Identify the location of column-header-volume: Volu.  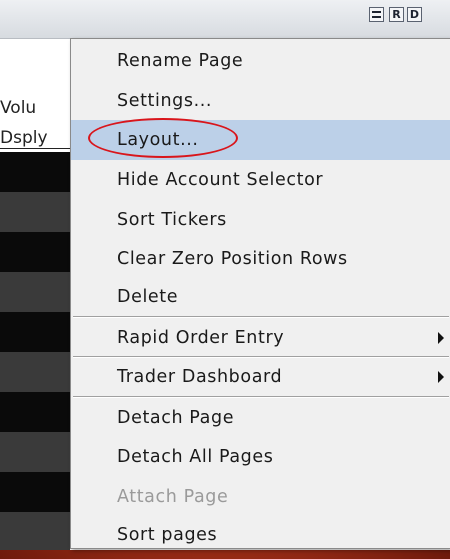
(18, 108).